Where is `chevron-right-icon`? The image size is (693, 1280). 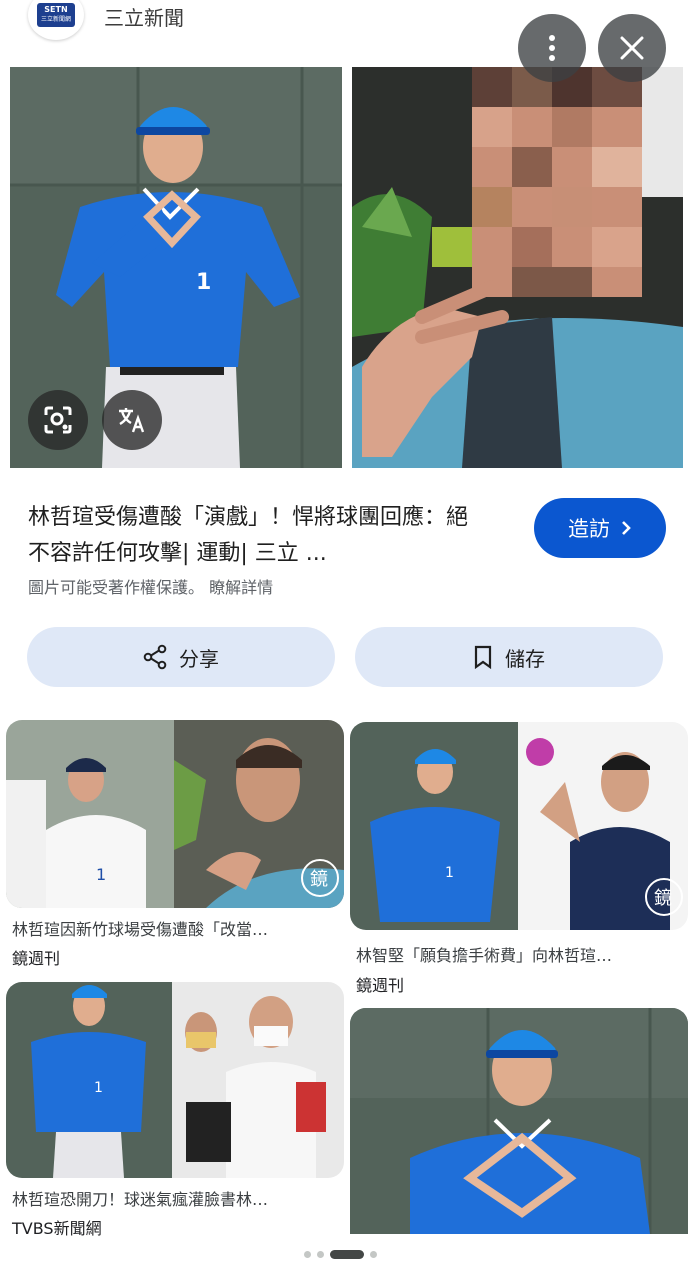 chevron-right-icon is located at coordinates (626, 528).